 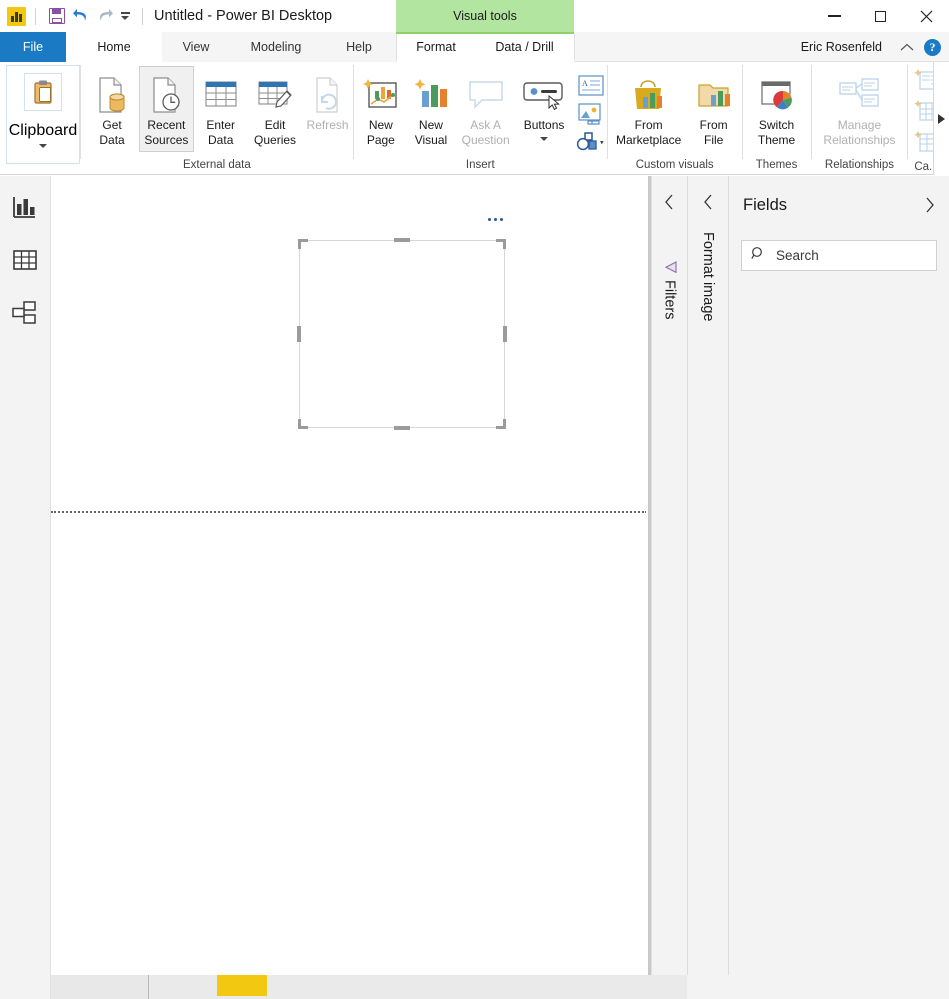 I want to click on recent-sources-button: Recent Sources, so click(x=166, y=109).